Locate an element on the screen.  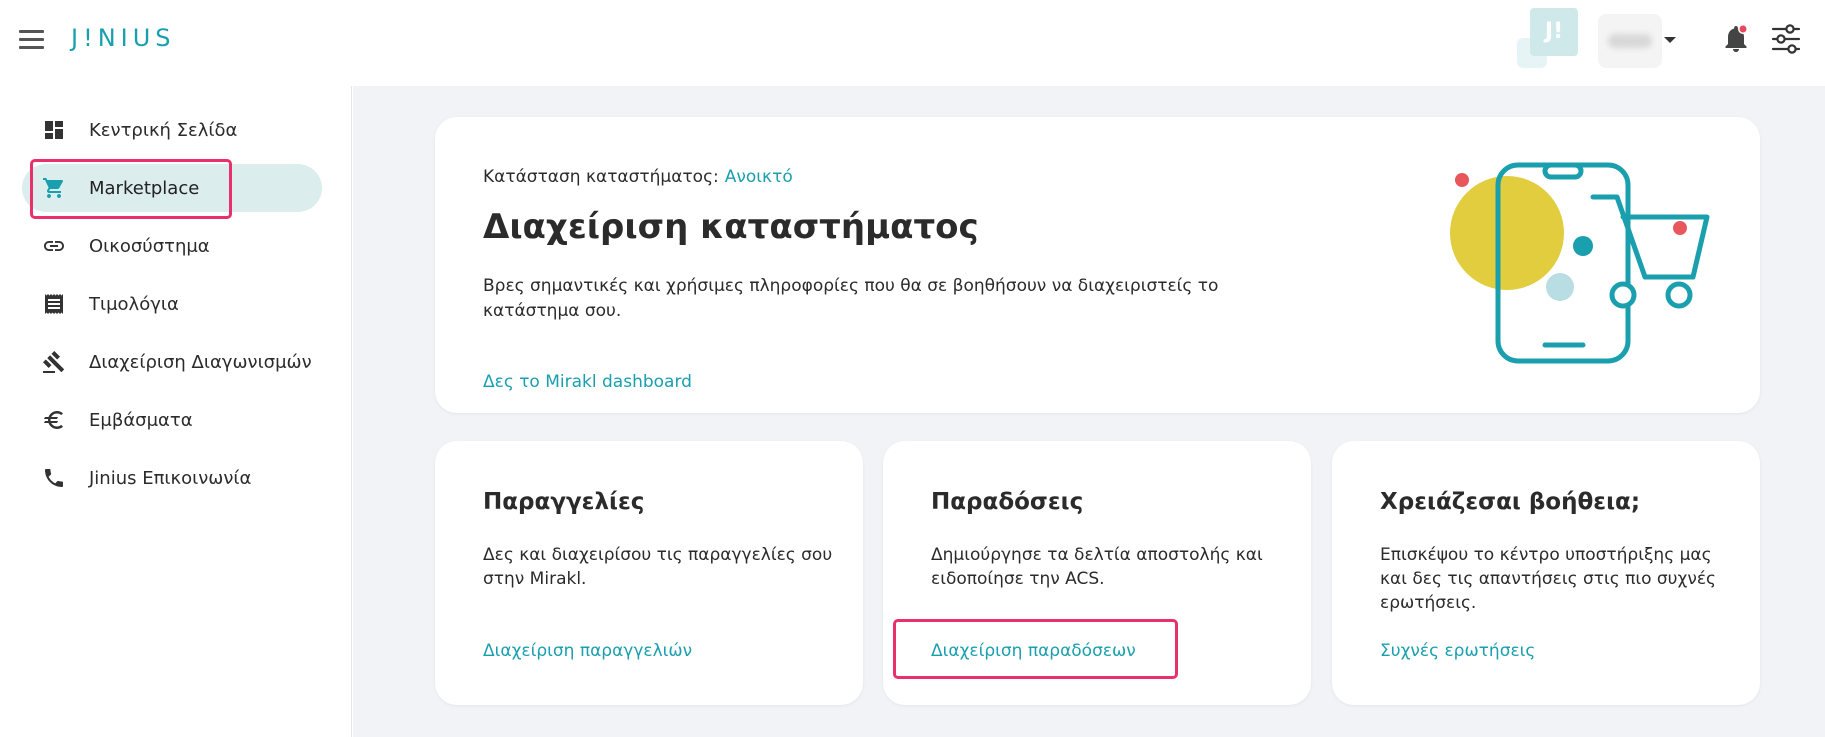
sidebar-item-label: Jinius Επικοινωνία is located at coordinates (170, 478).